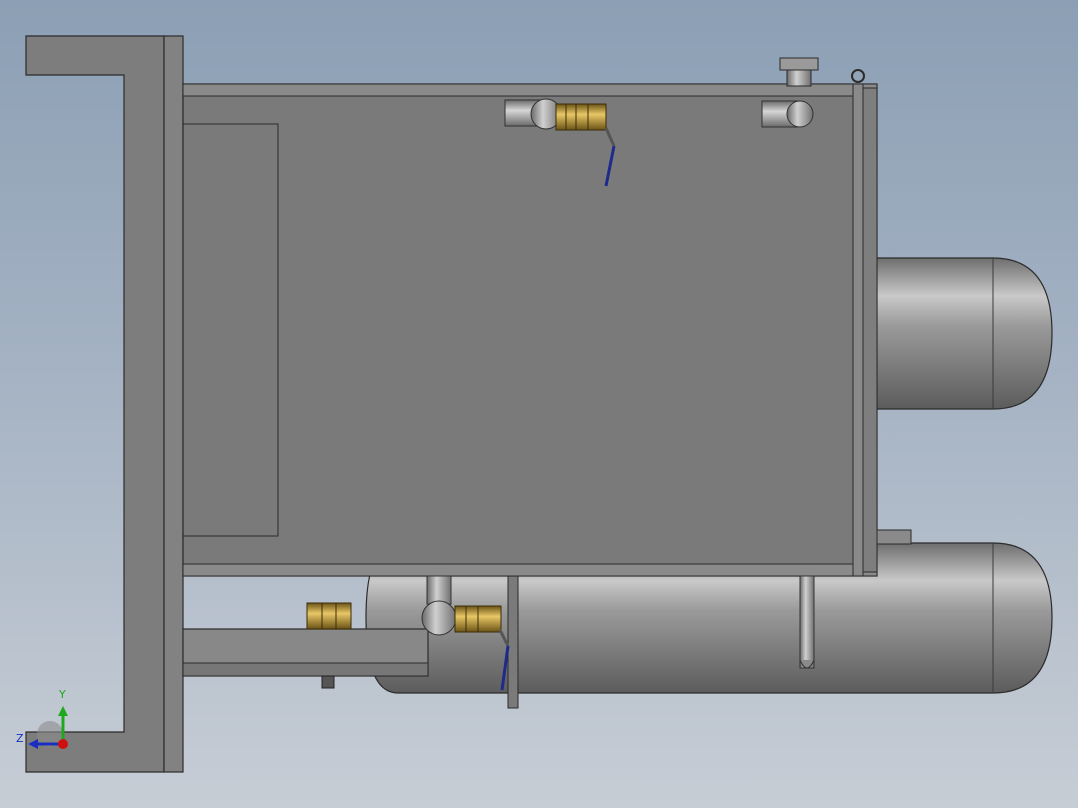 This screenshot has width=1078, height=808. I want to click on triad-z-label: Z, so click(20, 738).